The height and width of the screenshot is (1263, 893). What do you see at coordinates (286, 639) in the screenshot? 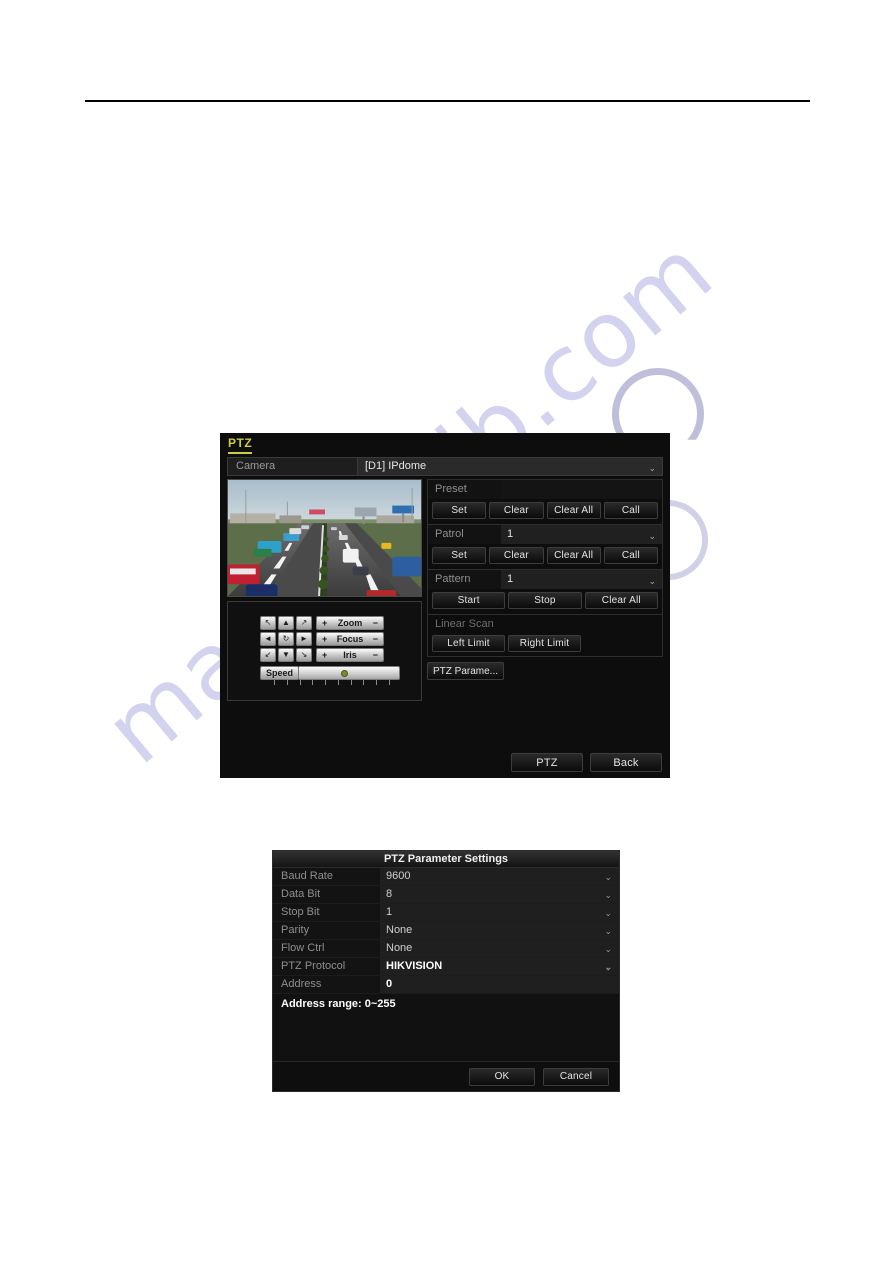
I see `auto-scan-button: ↻` at bounding box center [286, 639].